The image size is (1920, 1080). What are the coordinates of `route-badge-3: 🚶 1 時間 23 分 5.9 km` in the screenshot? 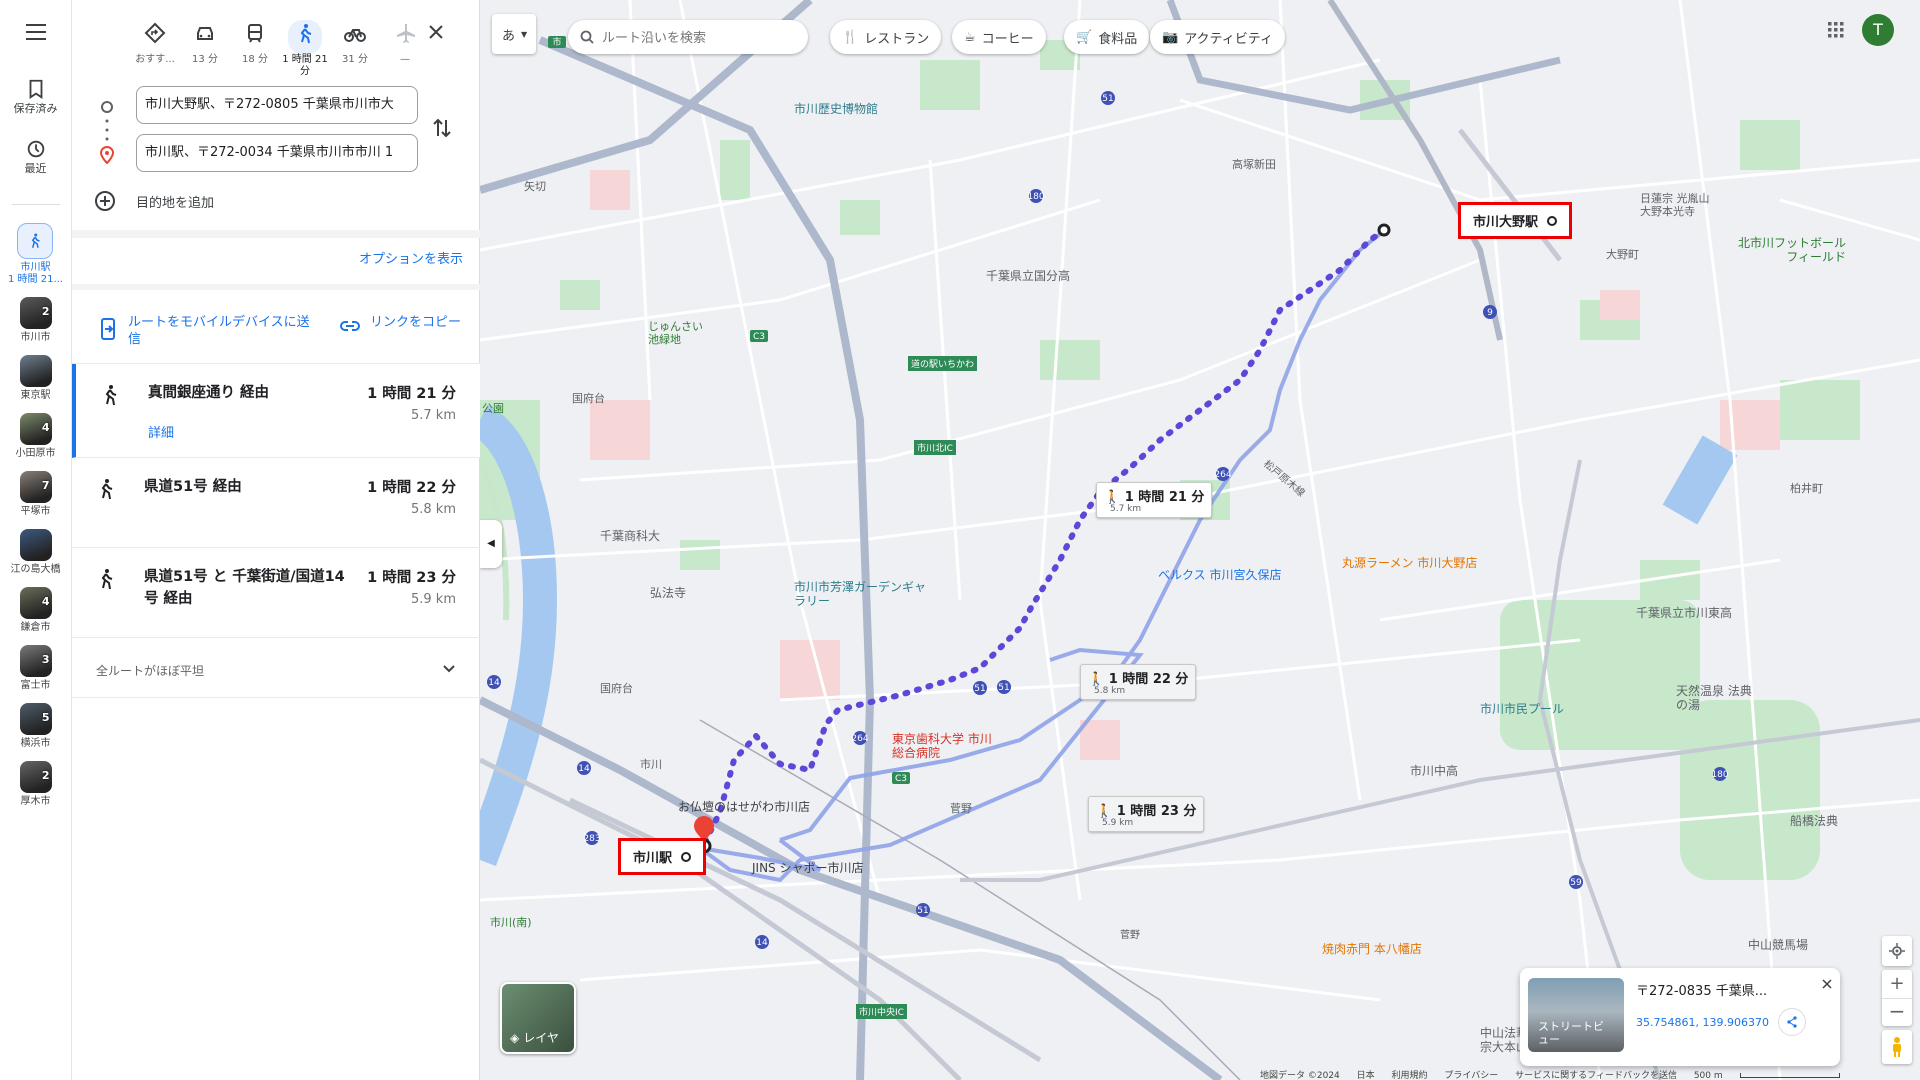 It's located at (1146, 814).